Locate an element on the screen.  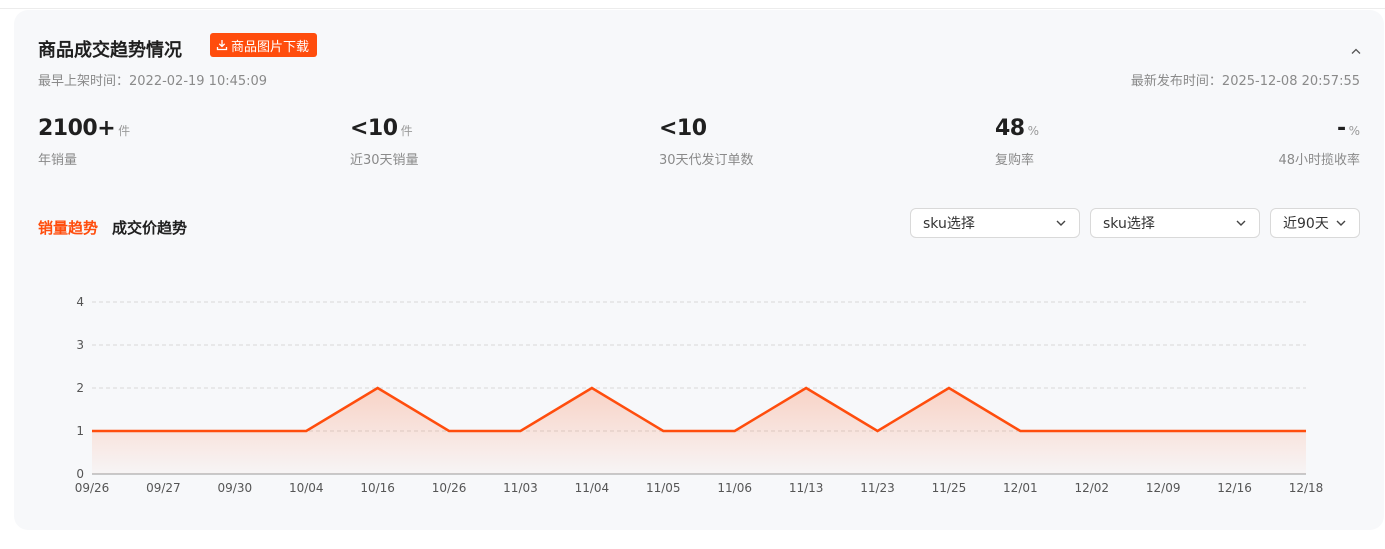
x-tick-label: 11/13 is located at coordinates (806, 488).